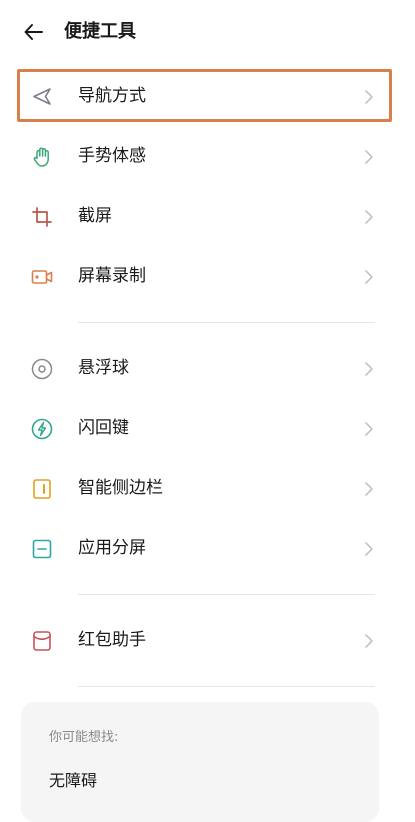  What do you see at coordinates (95, 216) in the screenshot?
I see `list-item-label: 截屏` at bounding box center [95, 216].